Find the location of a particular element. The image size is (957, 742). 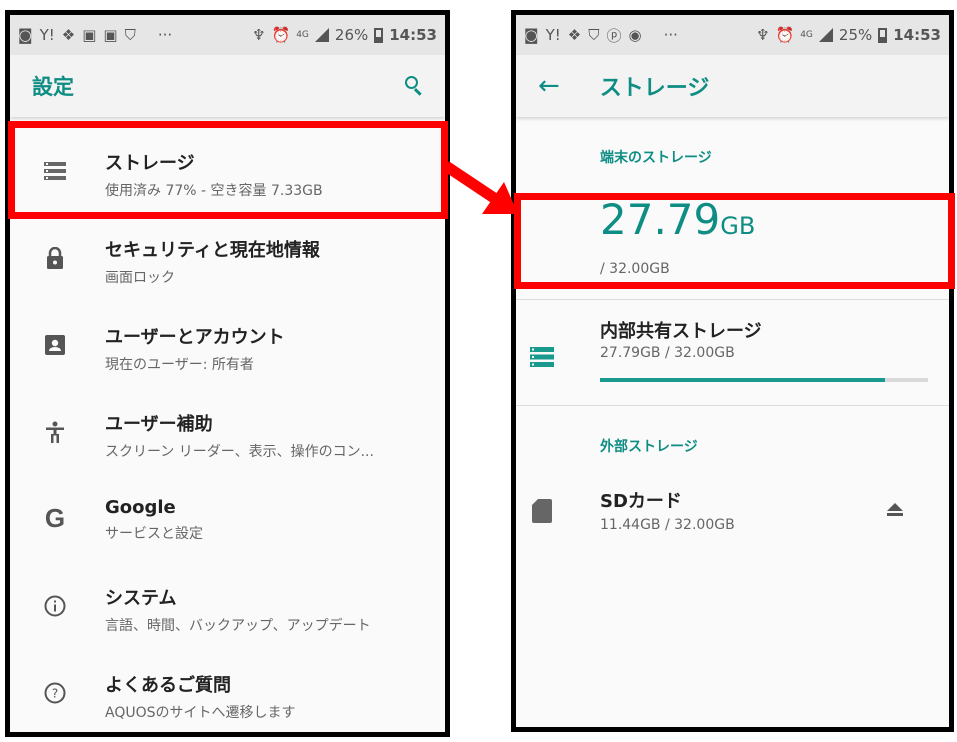

settings-item-faq: ? よくあるご質問 AQUOSのサイトへ遷移します is located at coordinates (227, 690).